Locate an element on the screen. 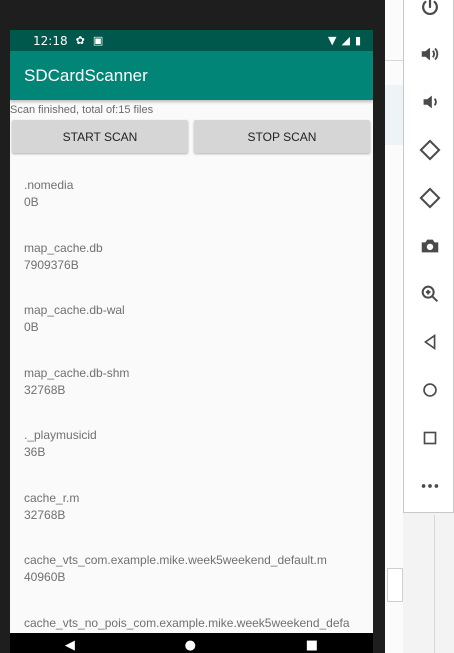  file-name: map_cache.db-wal is located at coordinates (74, 310).